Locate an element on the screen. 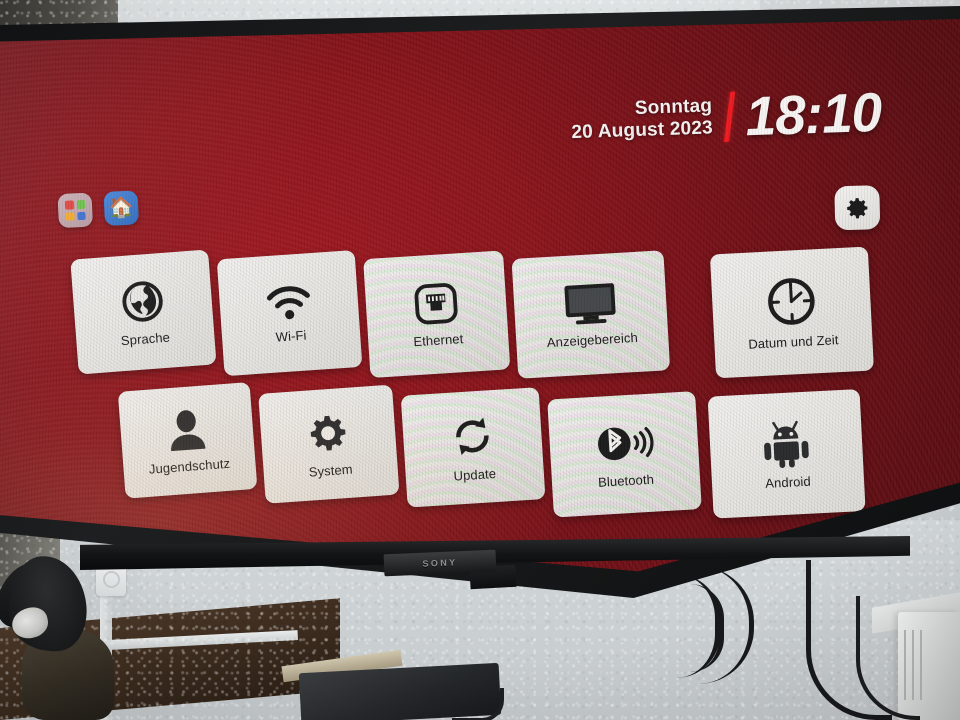 The height and width of the screenshot is (720, 960). brand-logo-text: SONY is located at coordinates (440, 563).